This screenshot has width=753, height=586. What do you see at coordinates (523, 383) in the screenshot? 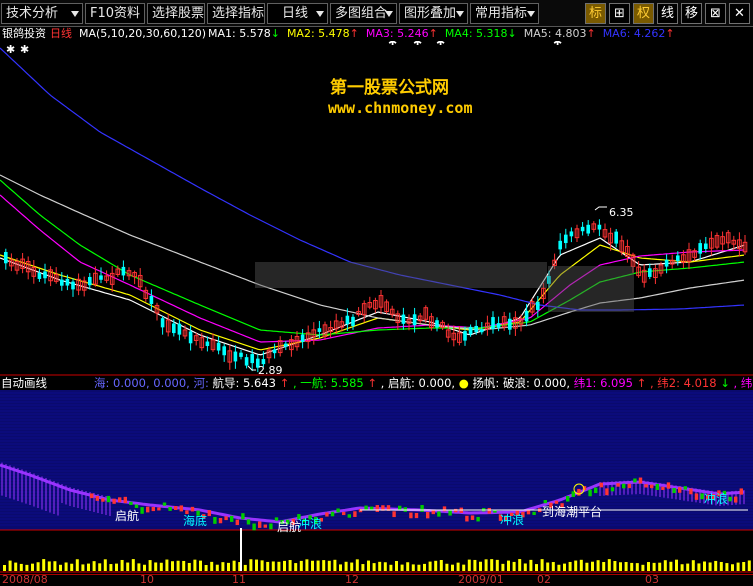
I see `indicator-value-8: 扬帆: 破浪: 0.000,` at bounding box center [523, 383].